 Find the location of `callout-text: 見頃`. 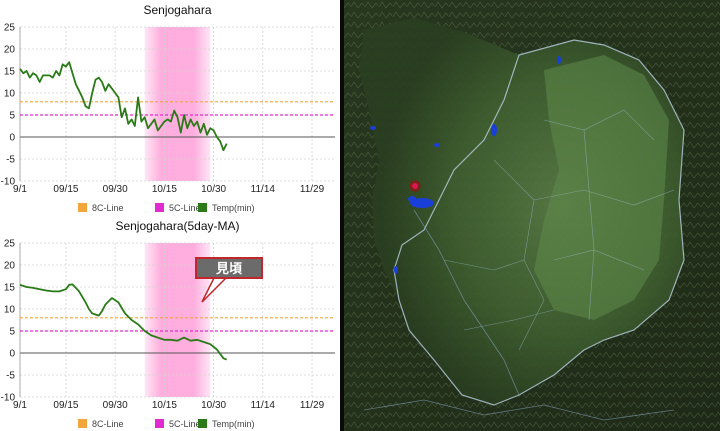

callout-text: 見頃 is located at coordinates (229, 268).